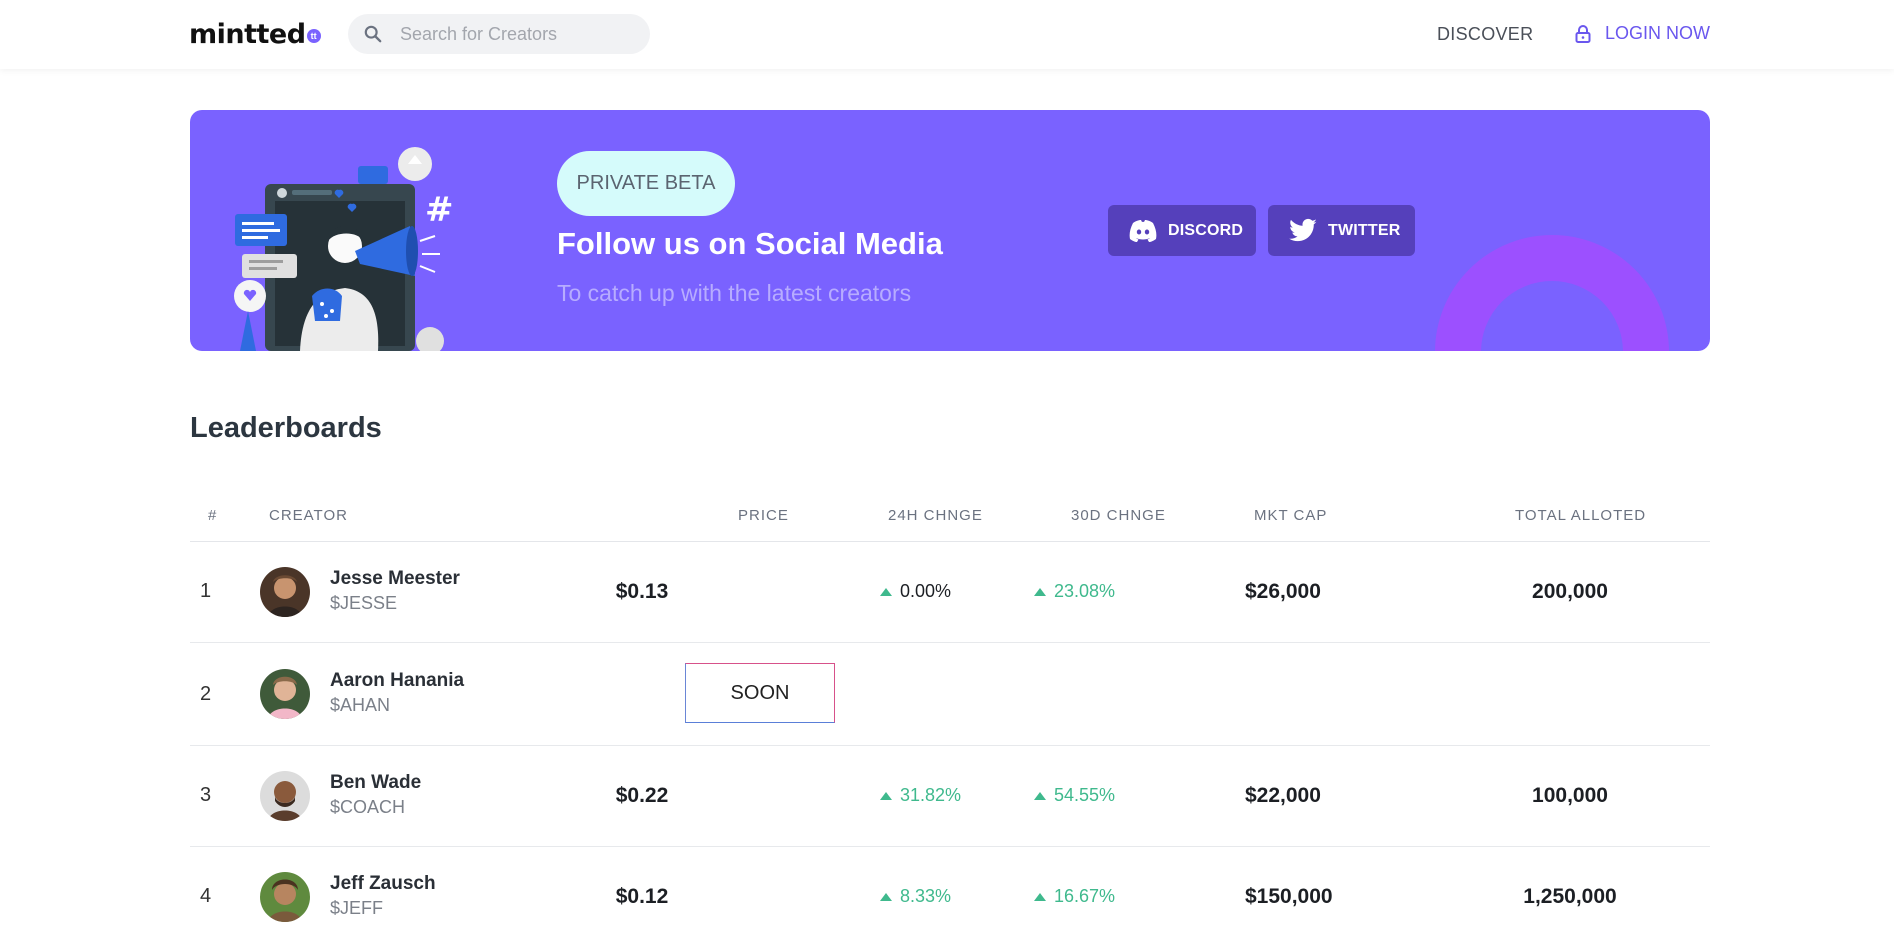 This screenshot has height=947, width=1894. I want to click on table-row: 2 Aaron Hanania $AHAN SOON, so click(950, 694).